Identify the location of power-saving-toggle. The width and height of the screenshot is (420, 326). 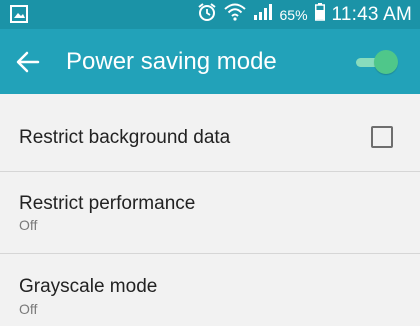
(378, 62).